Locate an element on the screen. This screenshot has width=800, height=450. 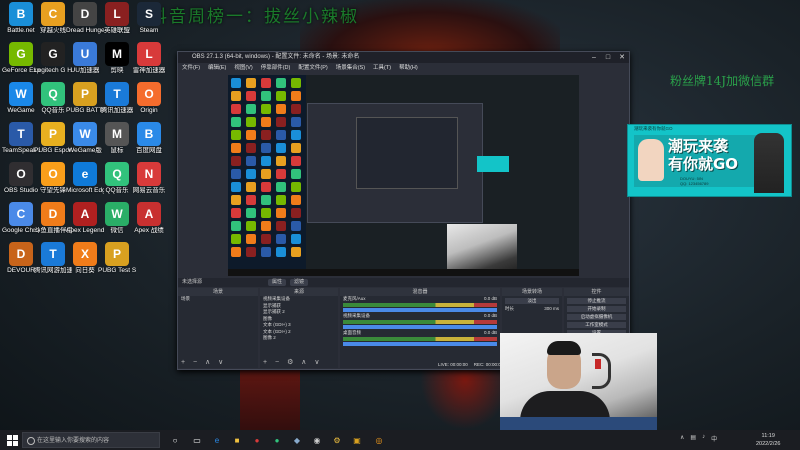
fans-overlay-text: 粉丝牌14J加微信群 is located at coordinates (722, 81).